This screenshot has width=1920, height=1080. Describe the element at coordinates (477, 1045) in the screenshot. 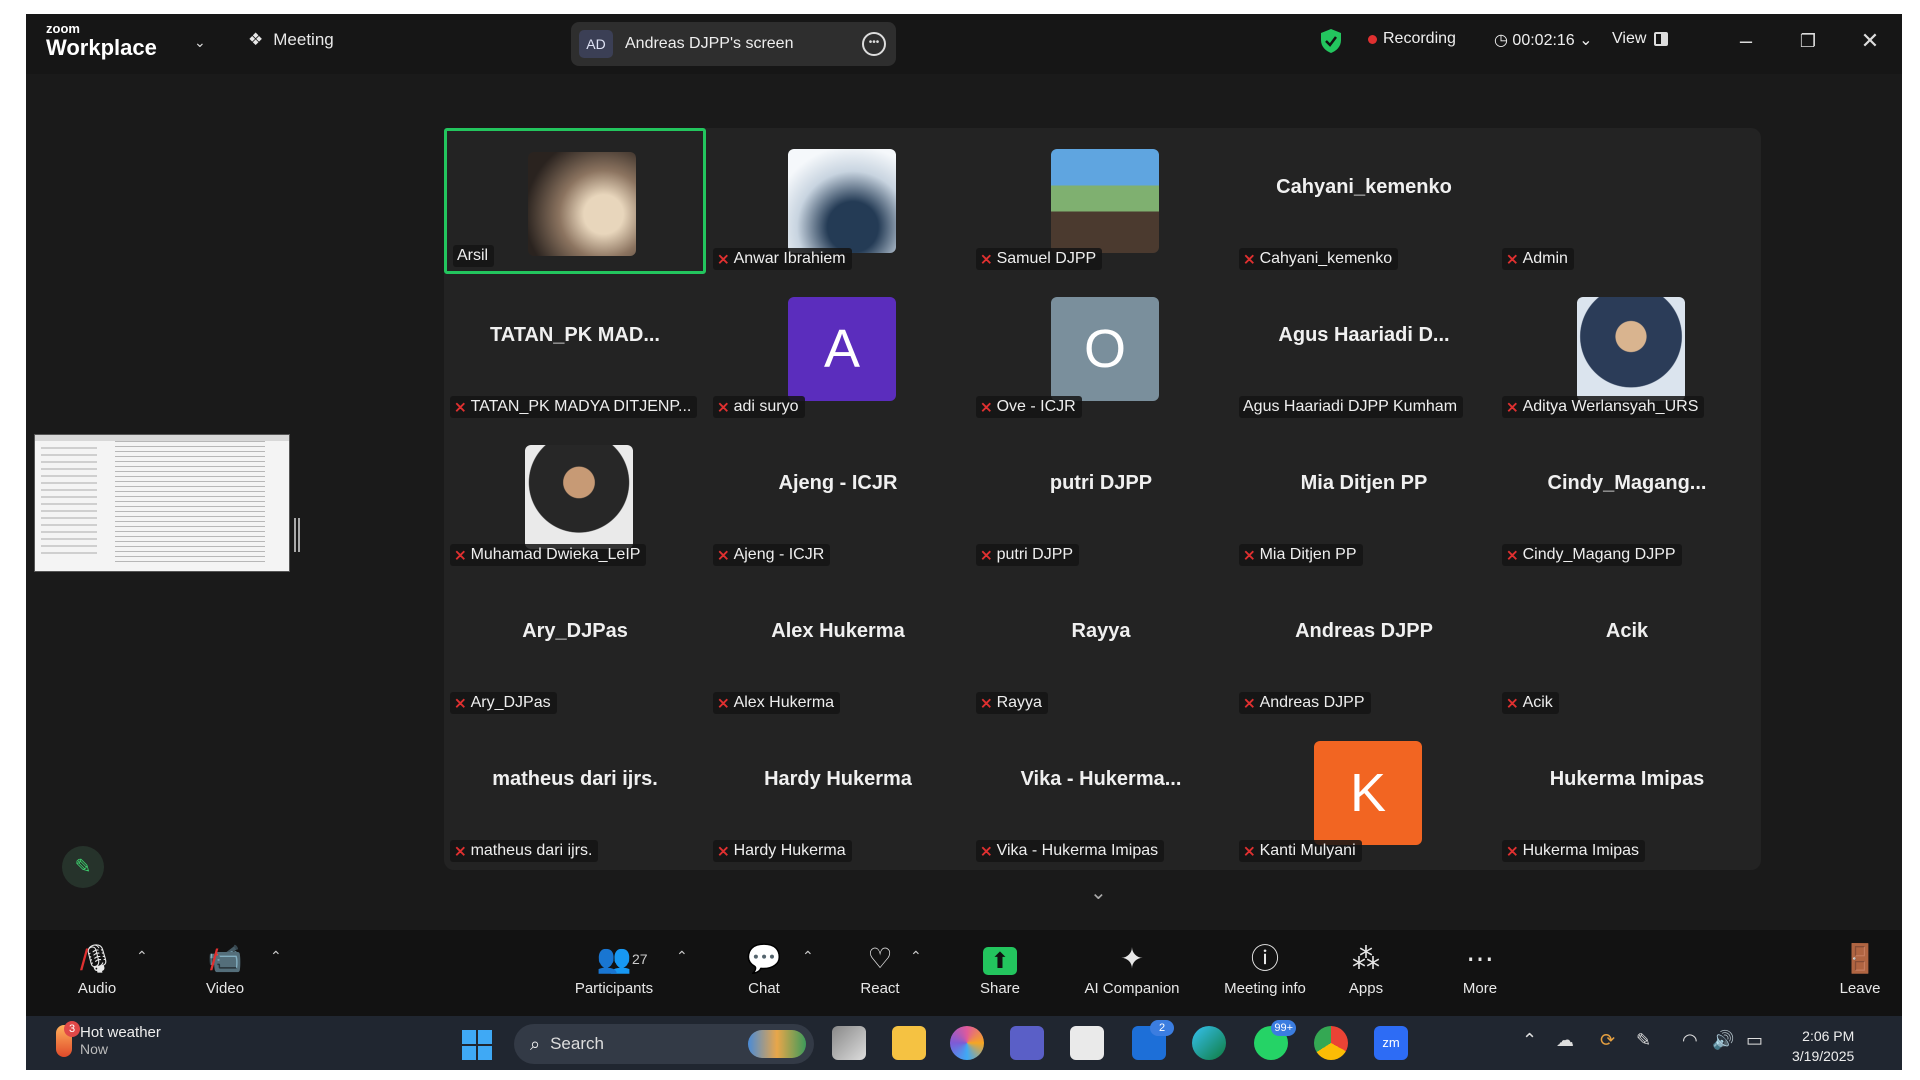

I see `windows-start-icon` at that location.